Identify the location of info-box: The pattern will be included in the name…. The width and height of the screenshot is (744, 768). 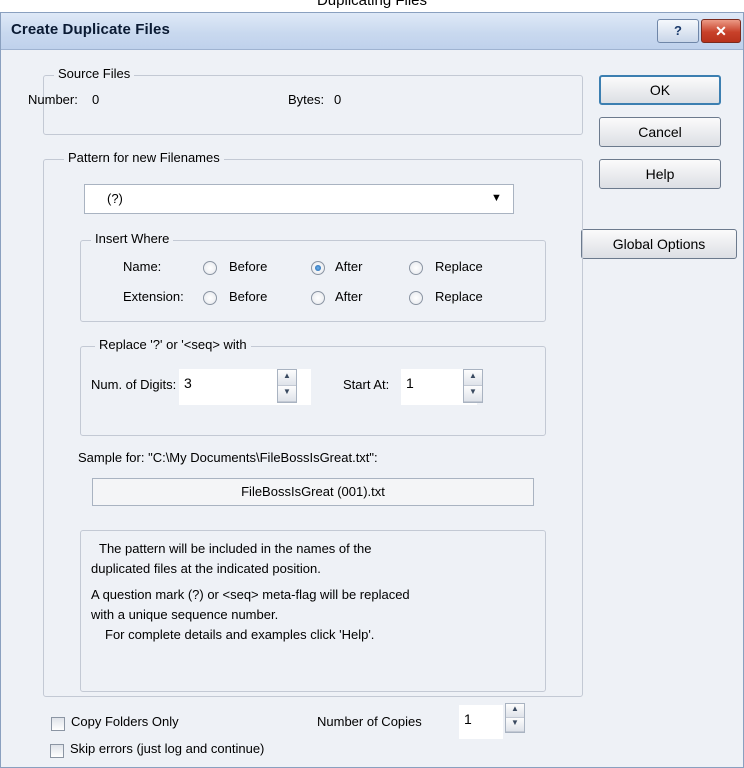
(313, 611).